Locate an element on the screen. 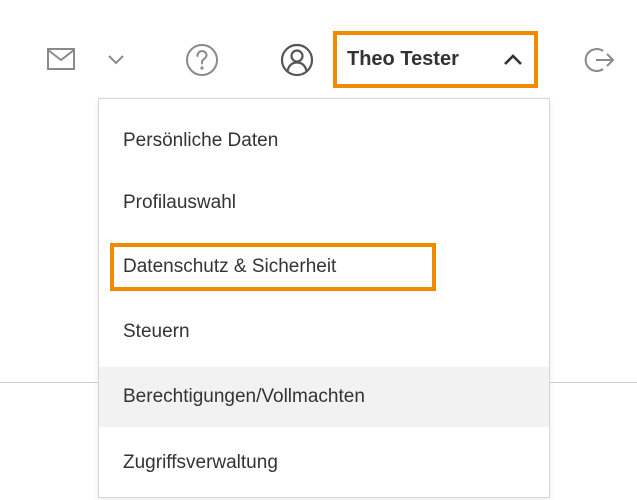  logout-icon is located at coordinates (599, 60).